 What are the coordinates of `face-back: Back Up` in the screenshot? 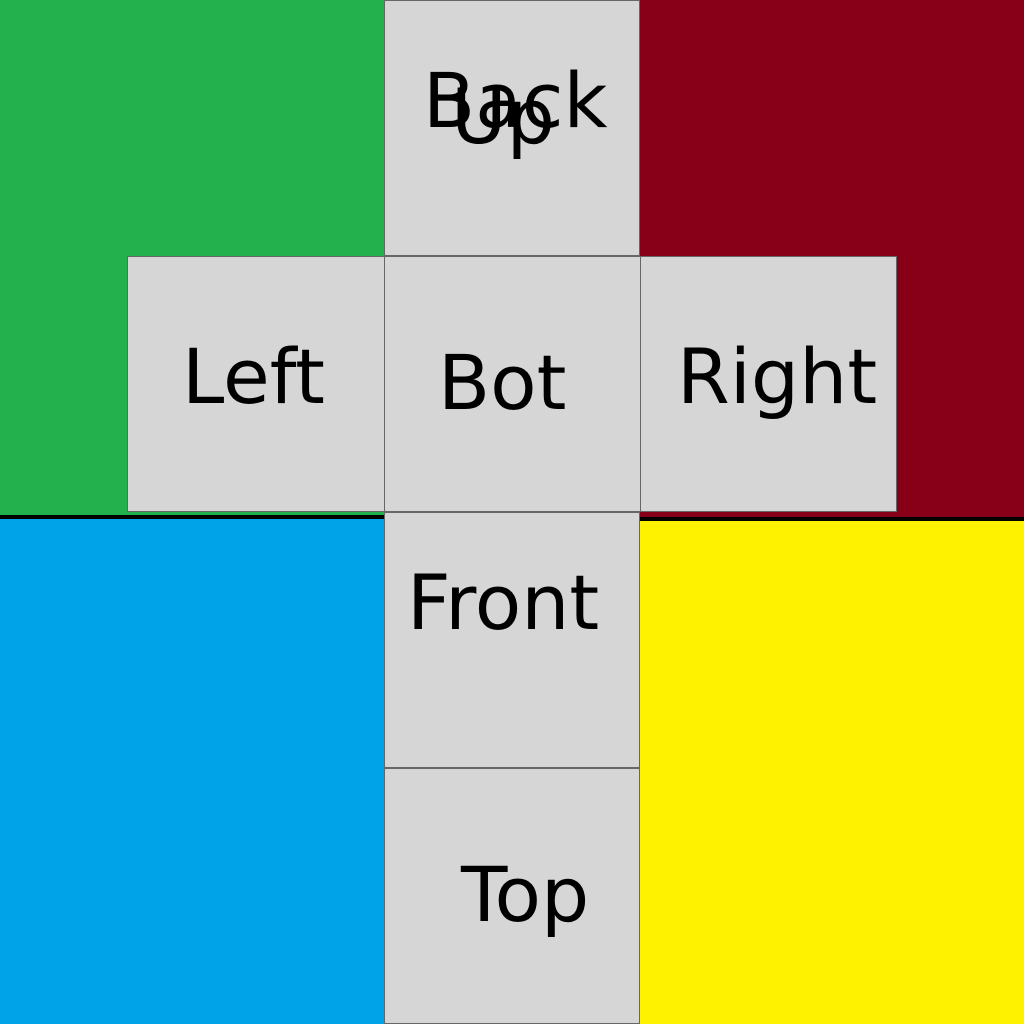 It's located at (512, 128).